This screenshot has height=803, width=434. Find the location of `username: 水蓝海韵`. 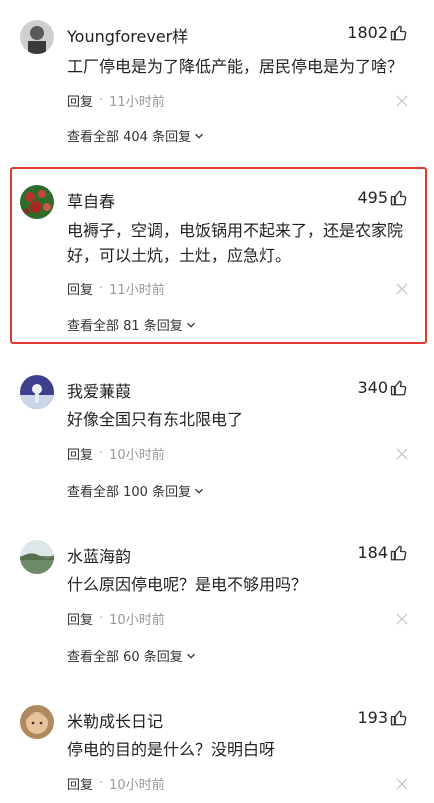

username: 水蓝海韵 is located at coordinates (99, 555).